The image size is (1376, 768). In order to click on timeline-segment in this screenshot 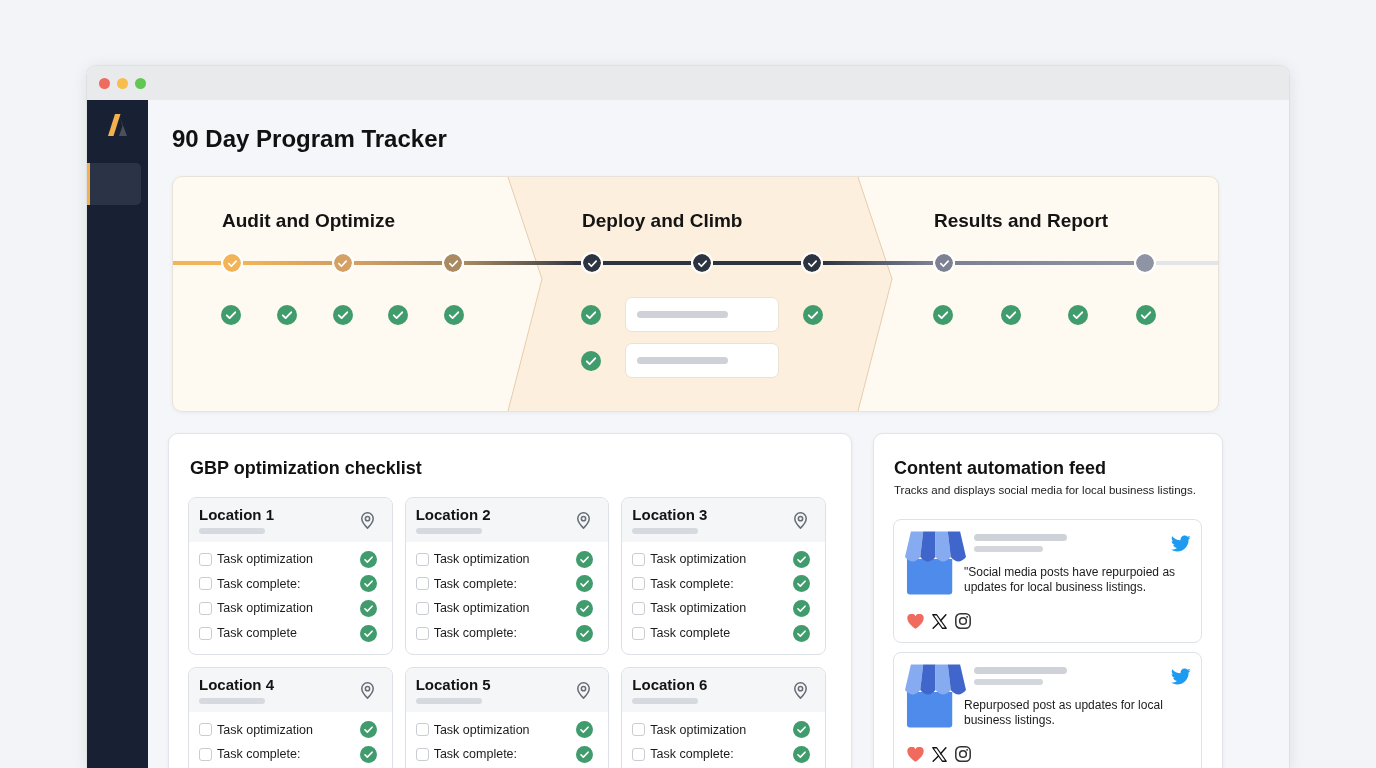, I will do `click(197, 263)`.